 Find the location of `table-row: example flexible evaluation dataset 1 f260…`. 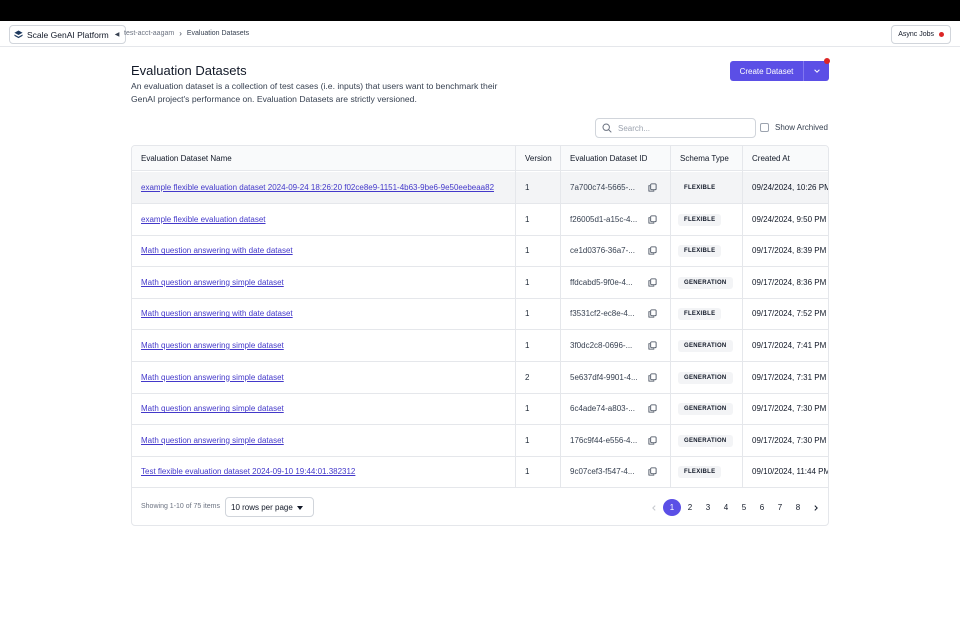

table-row: example flexible evaluation dataset 1 f260… is located at coordinates (480, 220).